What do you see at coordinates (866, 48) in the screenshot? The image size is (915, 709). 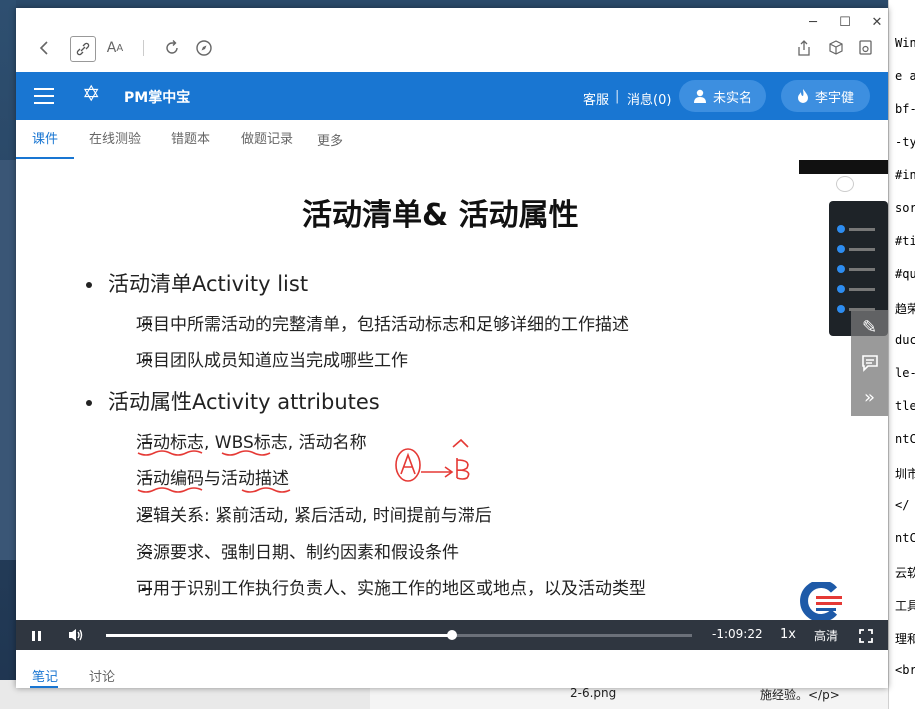 I see `screenshot-icon` at bounding box center [866, 48].